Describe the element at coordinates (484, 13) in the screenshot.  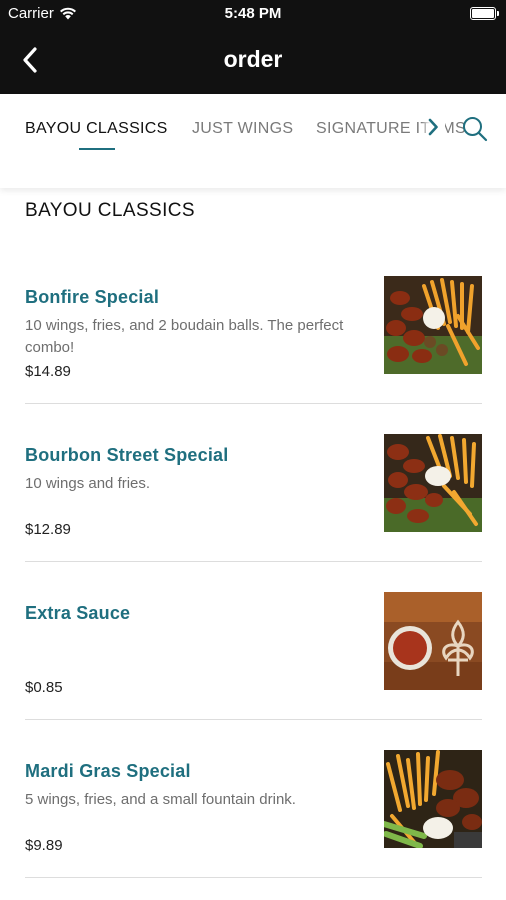
I see `battery-icon` at that location.